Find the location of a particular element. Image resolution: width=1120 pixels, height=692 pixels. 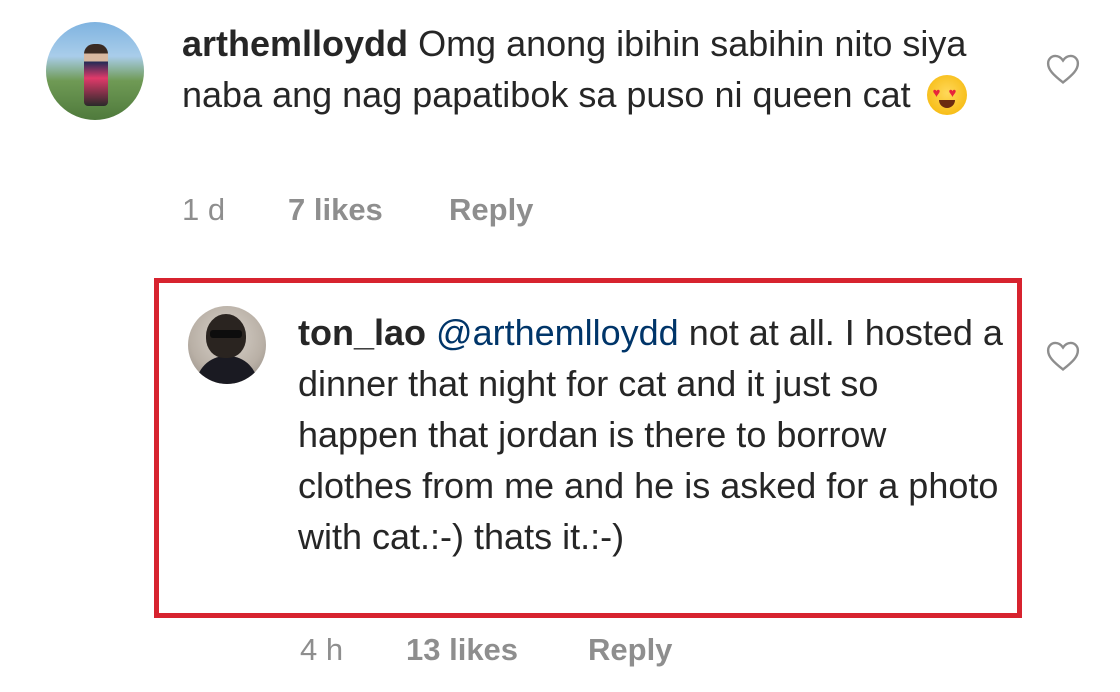

reply-meta: 4 h 13 likes Reply is located at coordinates (560, 652).